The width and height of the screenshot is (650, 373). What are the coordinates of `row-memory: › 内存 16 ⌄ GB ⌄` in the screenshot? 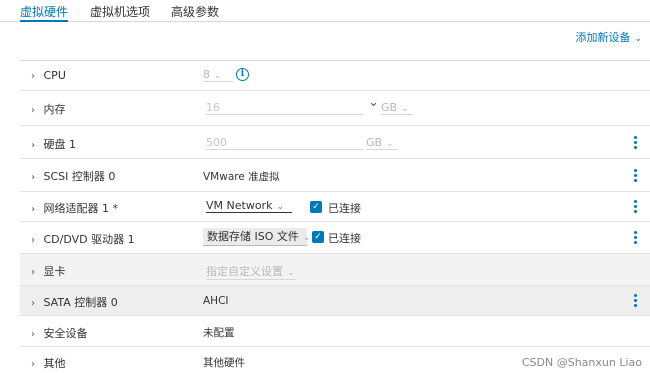 It's located at (335, 108).